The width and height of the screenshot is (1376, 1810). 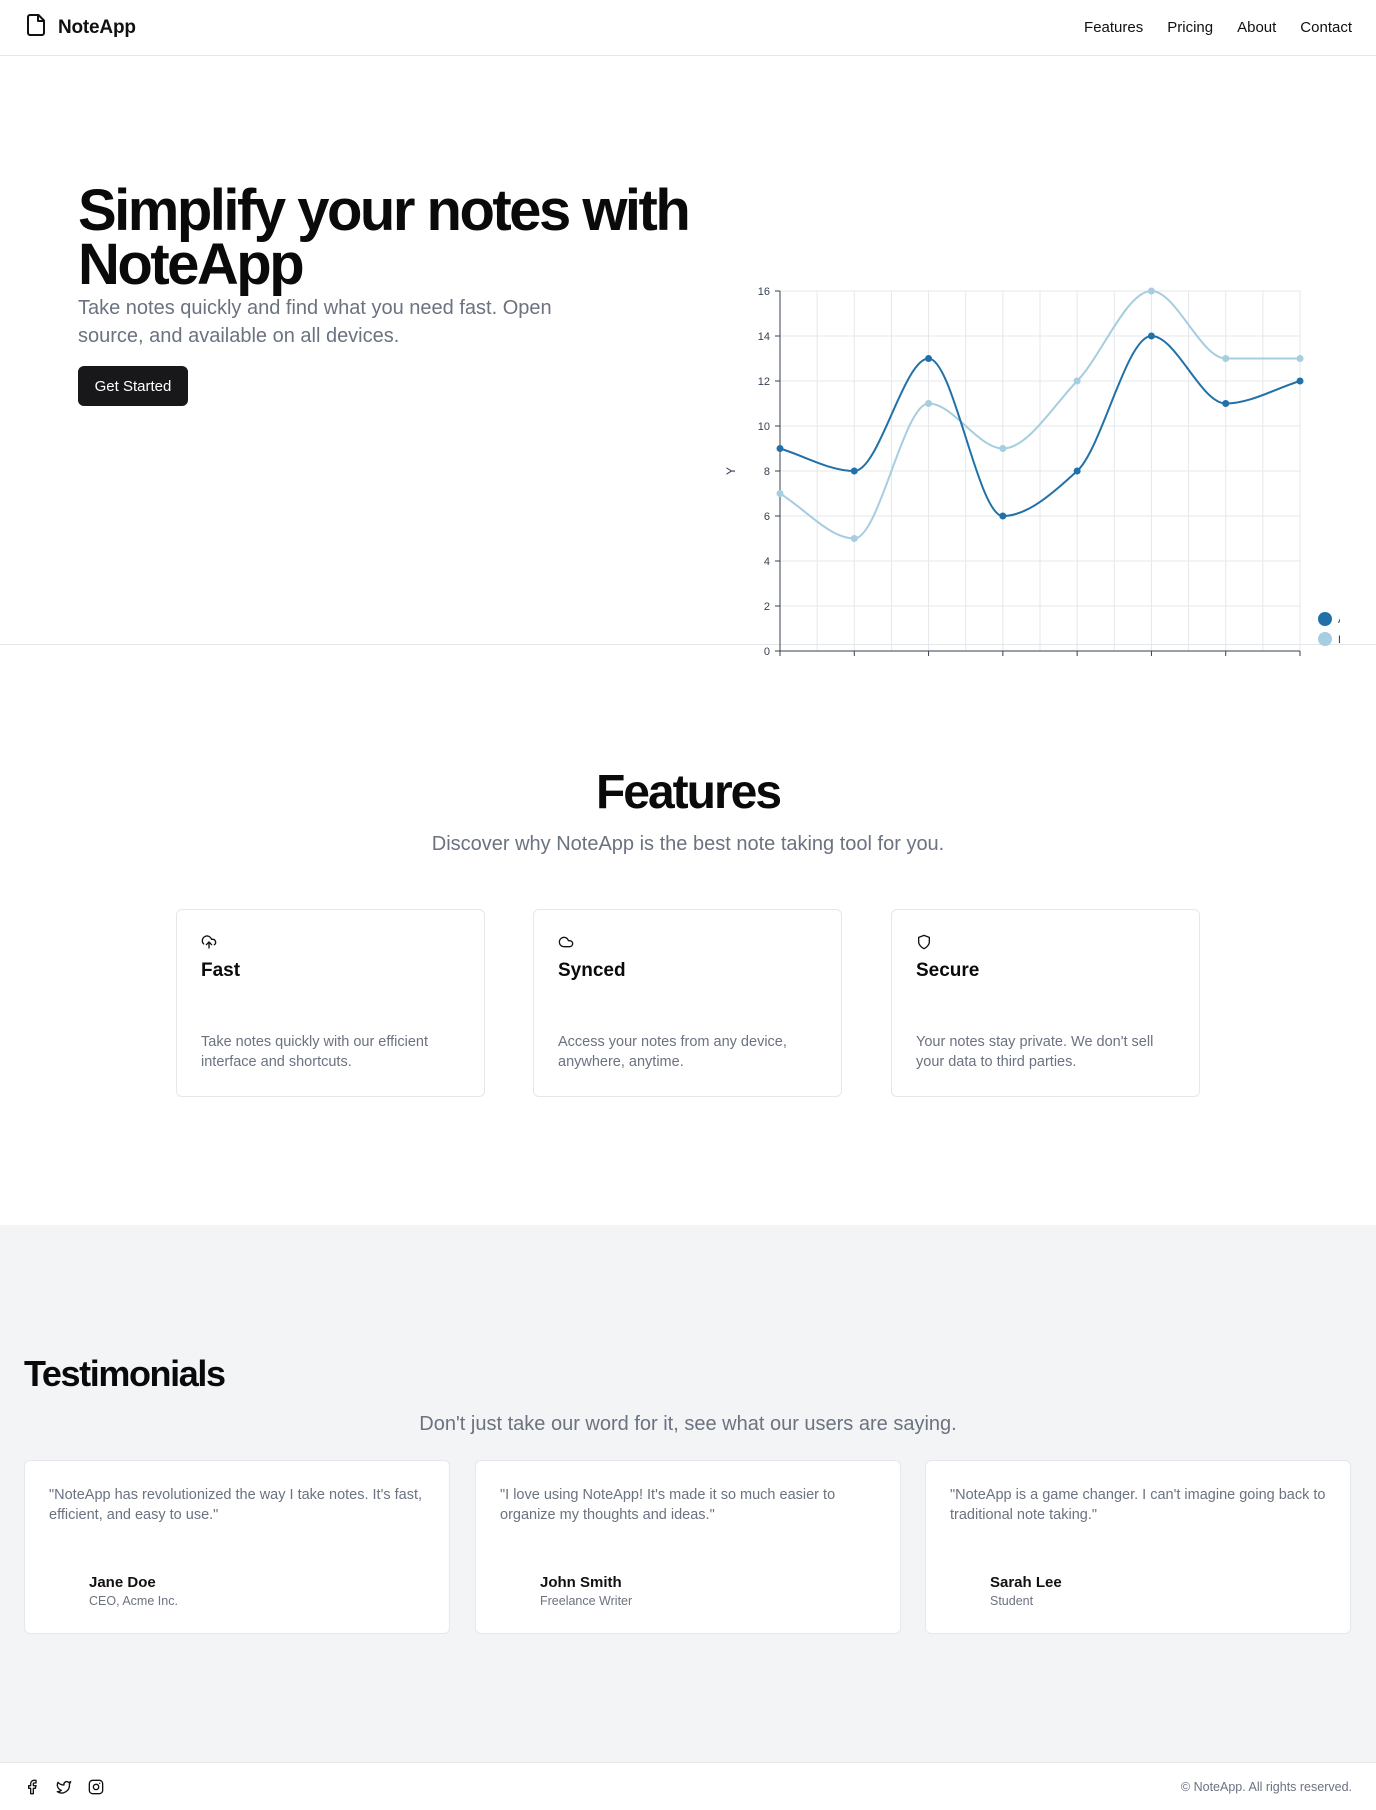 I want to click on testimonial-name: Sarah Lee, so click(x=1026, y=1582).